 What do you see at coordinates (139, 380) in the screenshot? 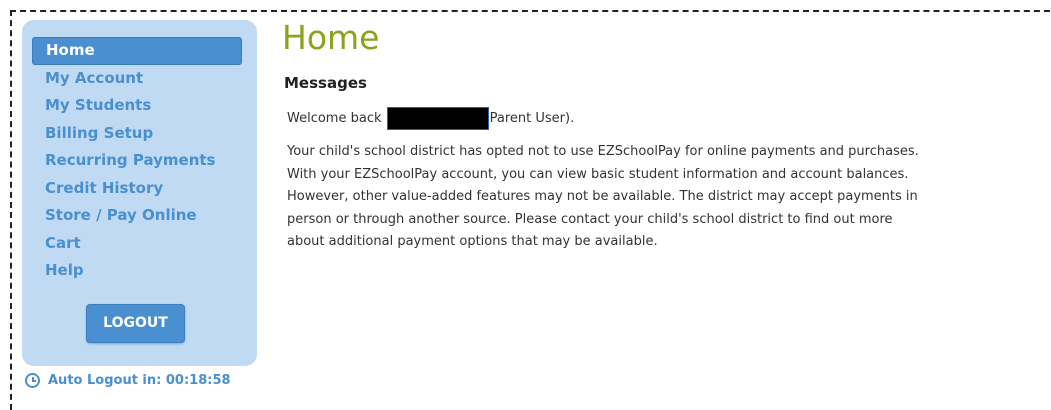
I see `auto-logout-text: Auto Logout in: 00:18:58` at bounding box center [139, 380].